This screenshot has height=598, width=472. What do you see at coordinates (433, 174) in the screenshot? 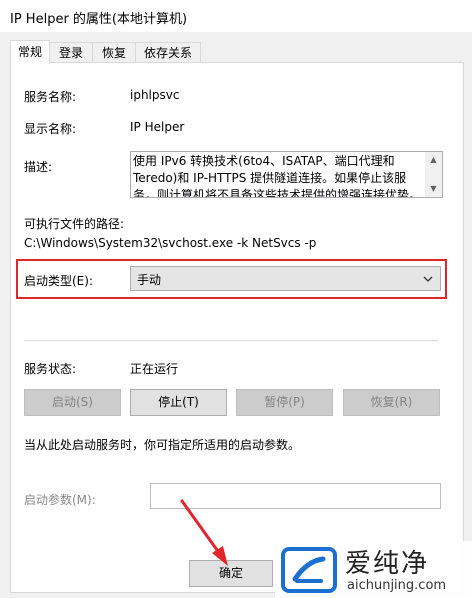
I see `description-scrollbar: ▲ ▼` at bounding box center [433, 174].